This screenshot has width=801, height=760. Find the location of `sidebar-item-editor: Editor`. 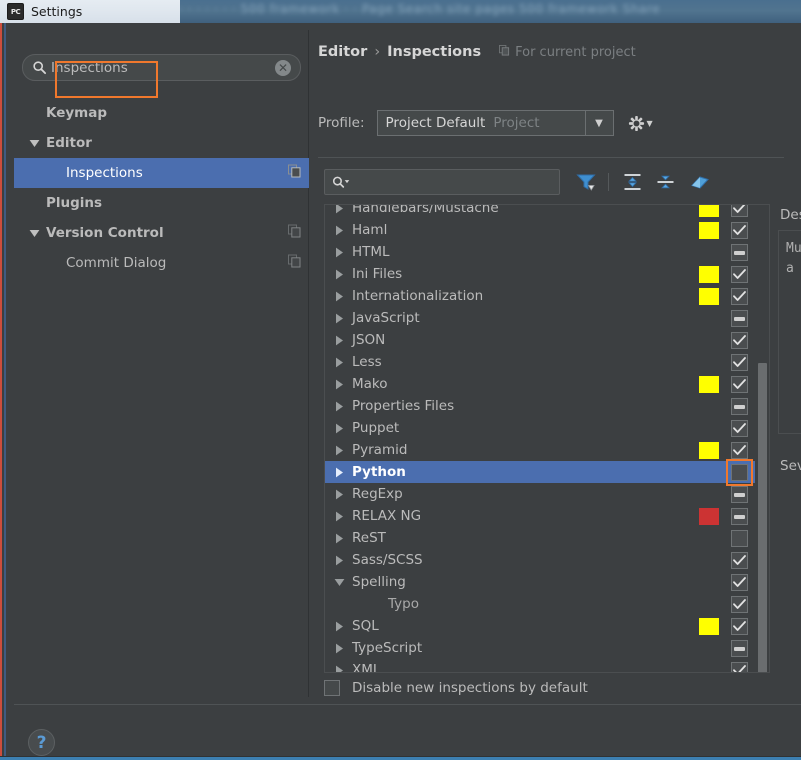

sidebar-item-editor: Editor is located at coordinates (161, 143).